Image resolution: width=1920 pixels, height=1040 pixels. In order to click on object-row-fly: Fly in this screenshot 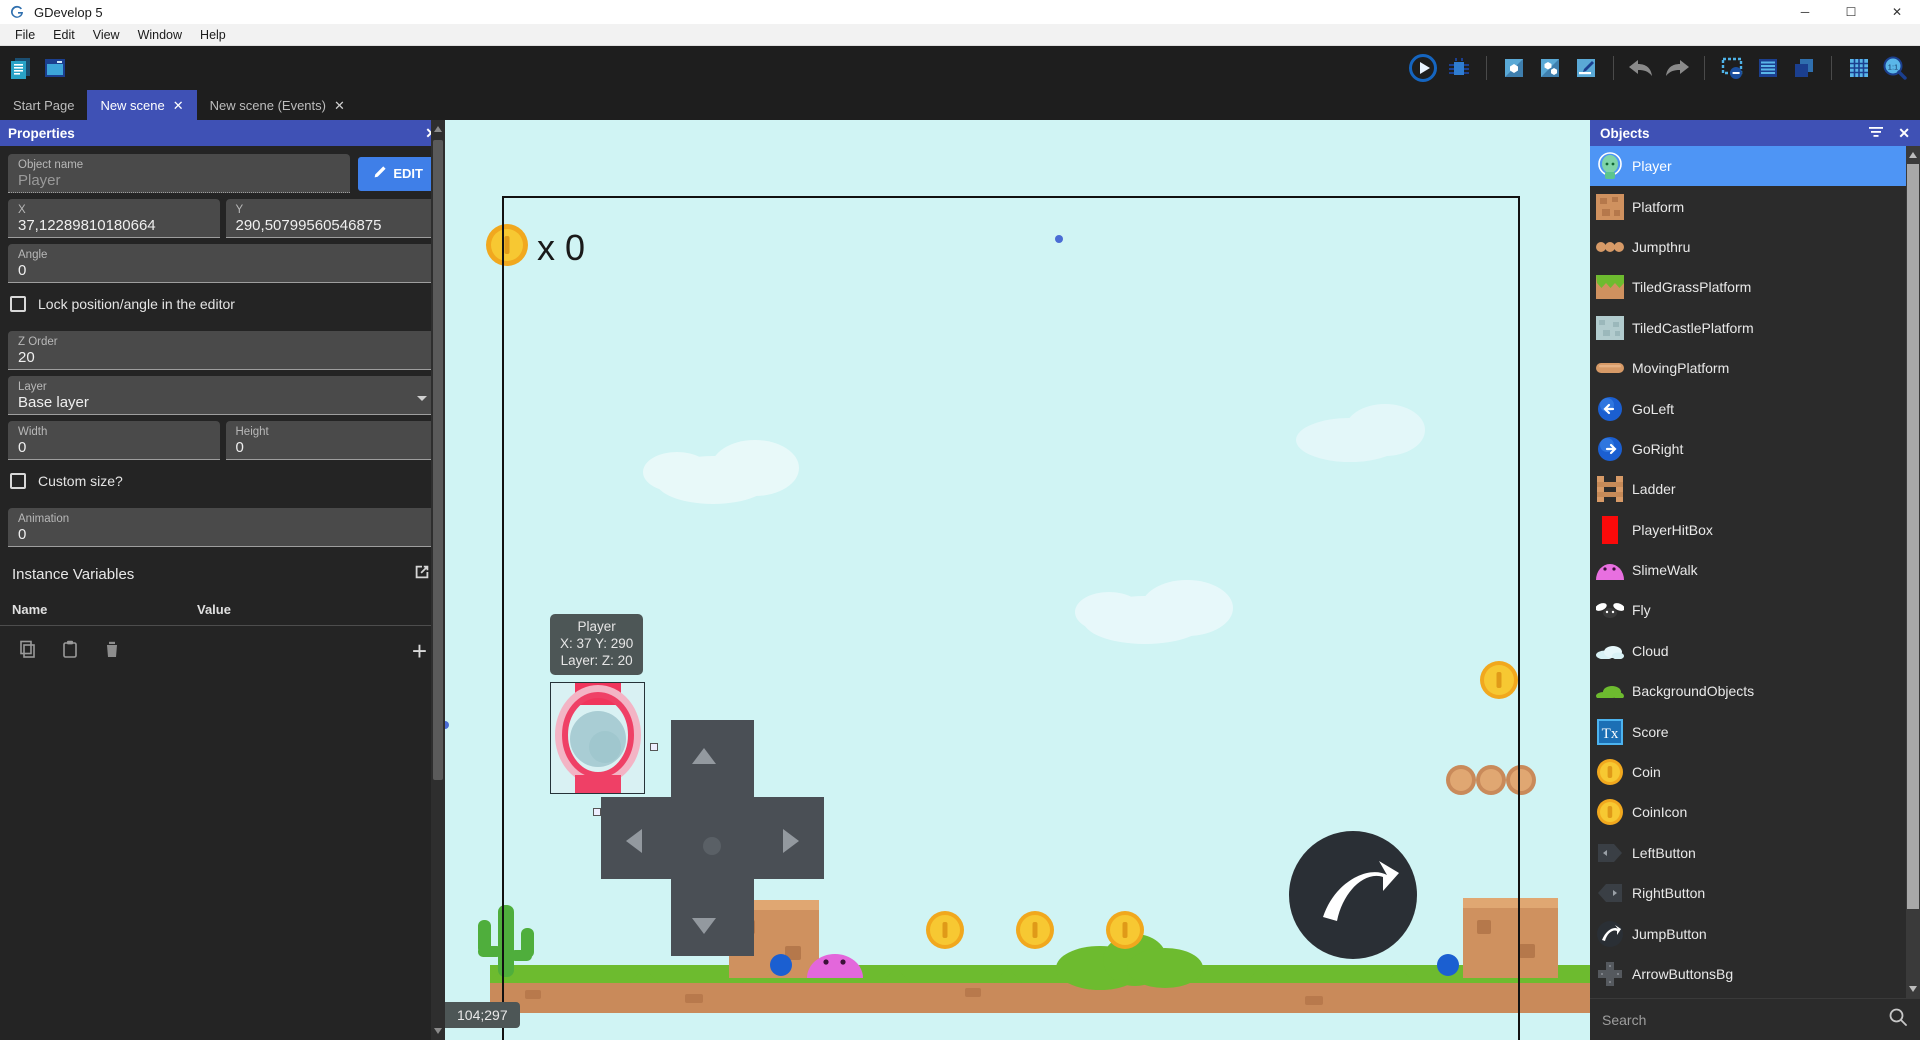, I will do `click(1755, 610)`.